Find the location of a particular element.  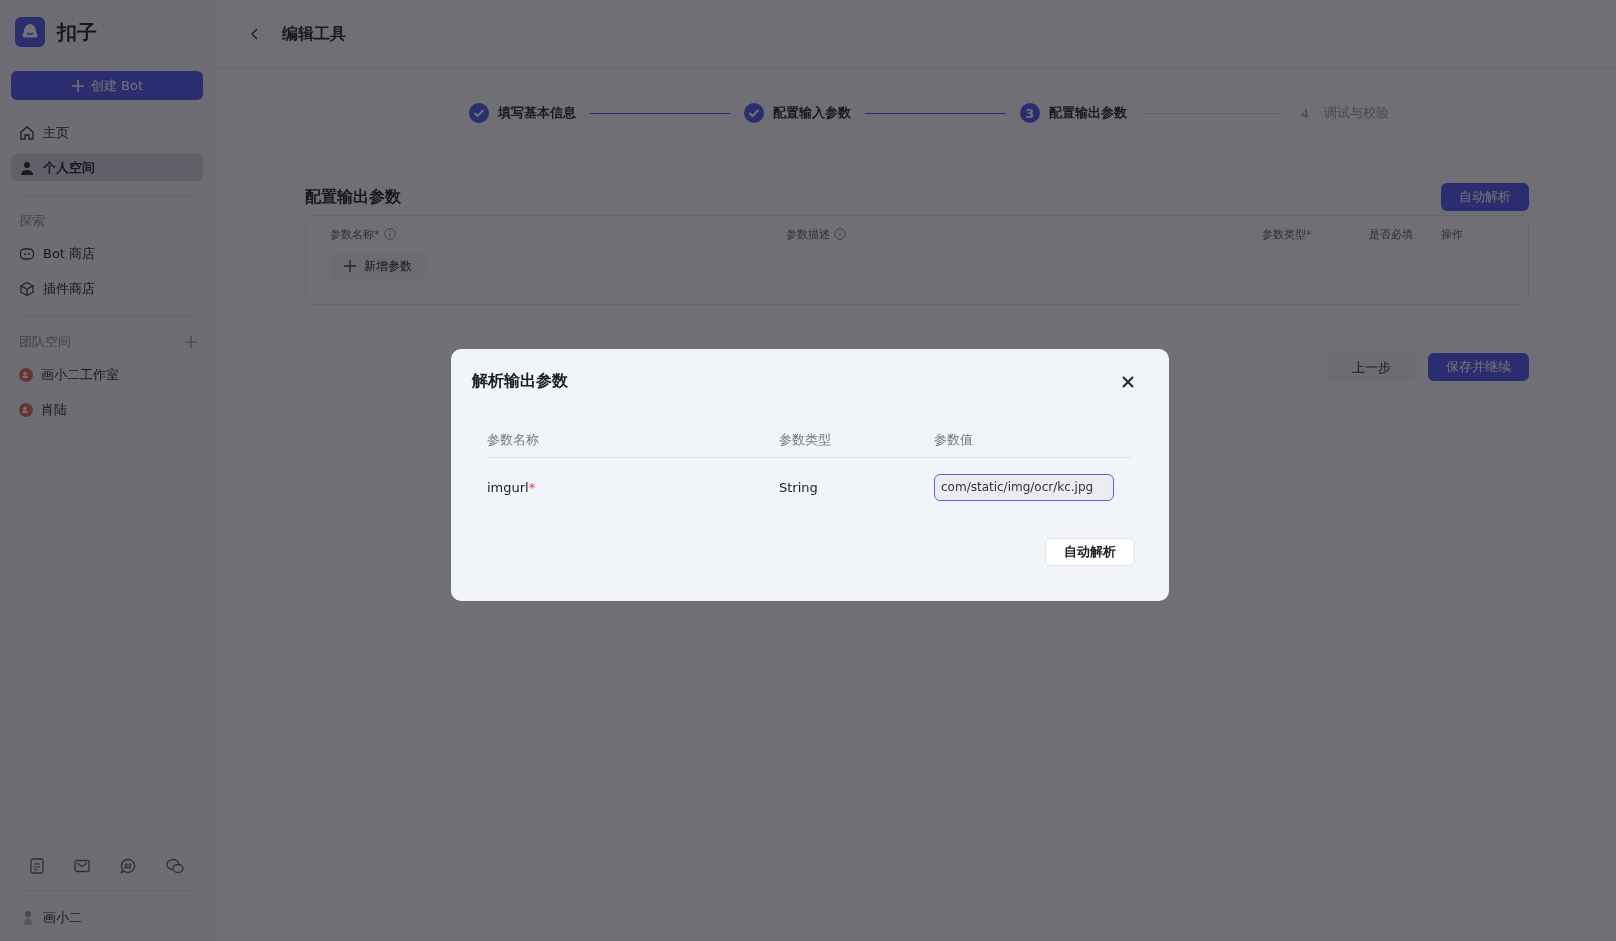

sidebar-item: 画小二工作室 is located at coordinates (107, 374).